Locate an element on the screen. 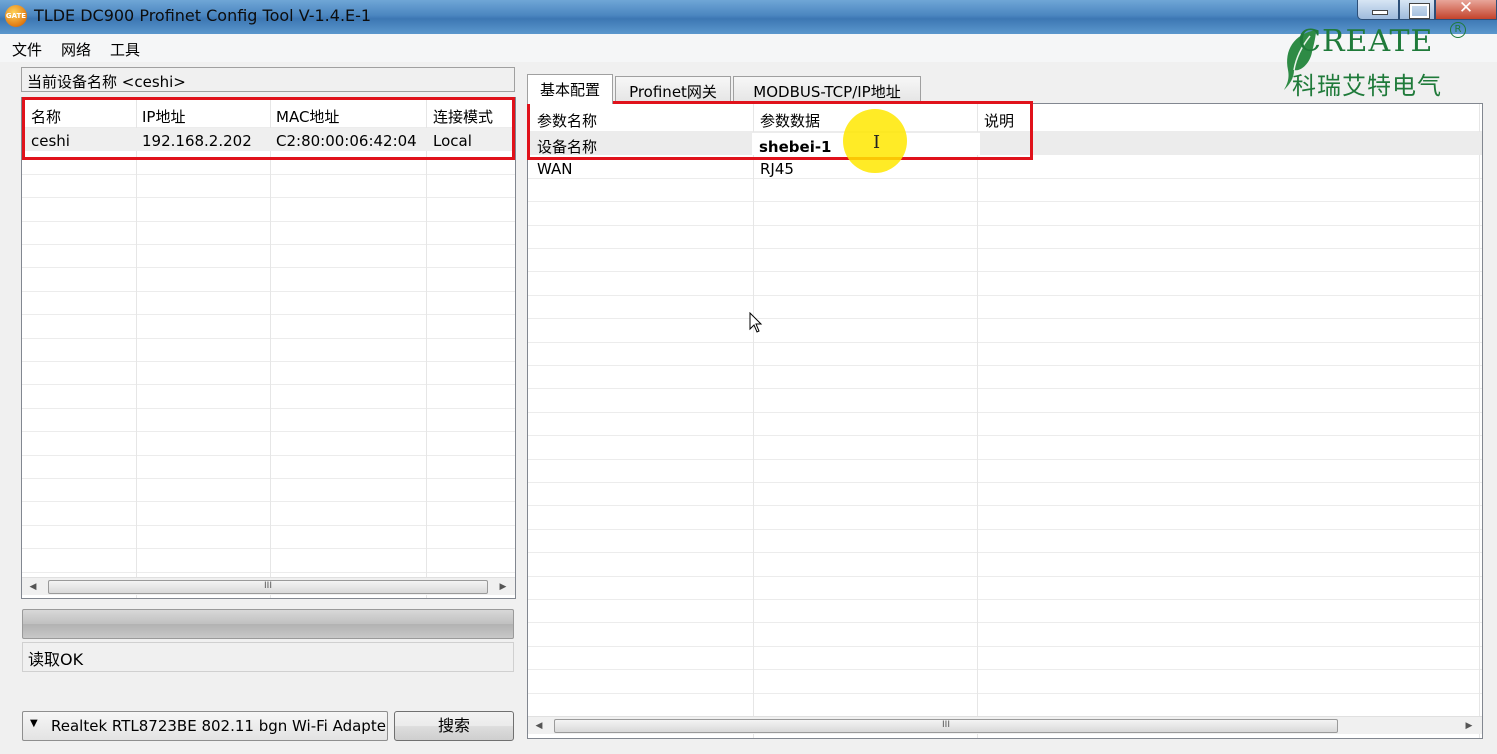 The image size is (1497, 754). menu-file: 文件 is located at coordinates (27, 49).